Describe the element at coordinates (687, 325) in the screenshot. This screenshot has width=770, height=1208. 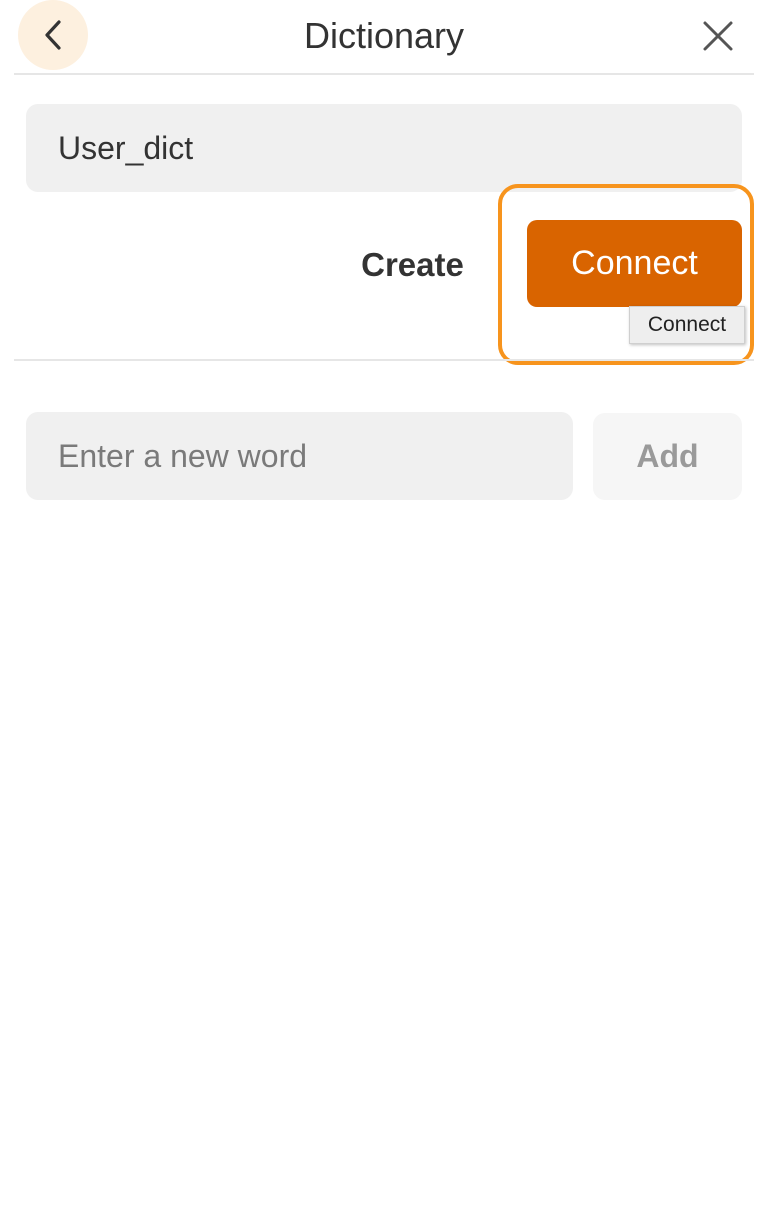
I see `connect-tooltip: Connect` at that location.